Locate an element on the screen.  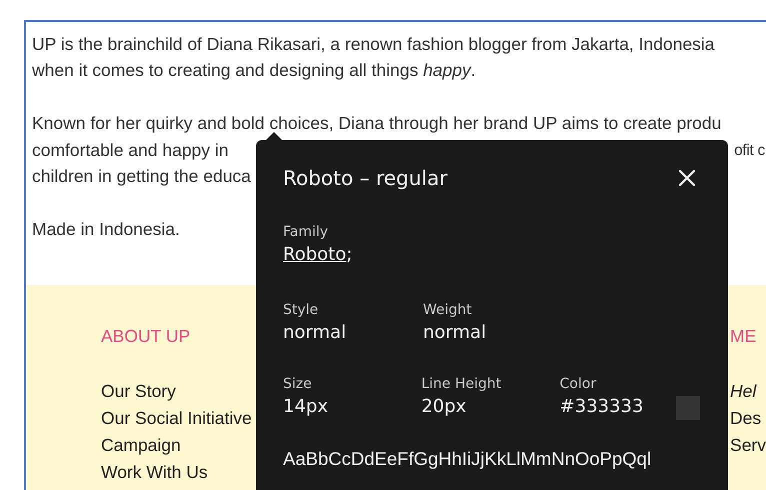
paragraph-text: children in getting the educa is located at coordinates (141, 177).